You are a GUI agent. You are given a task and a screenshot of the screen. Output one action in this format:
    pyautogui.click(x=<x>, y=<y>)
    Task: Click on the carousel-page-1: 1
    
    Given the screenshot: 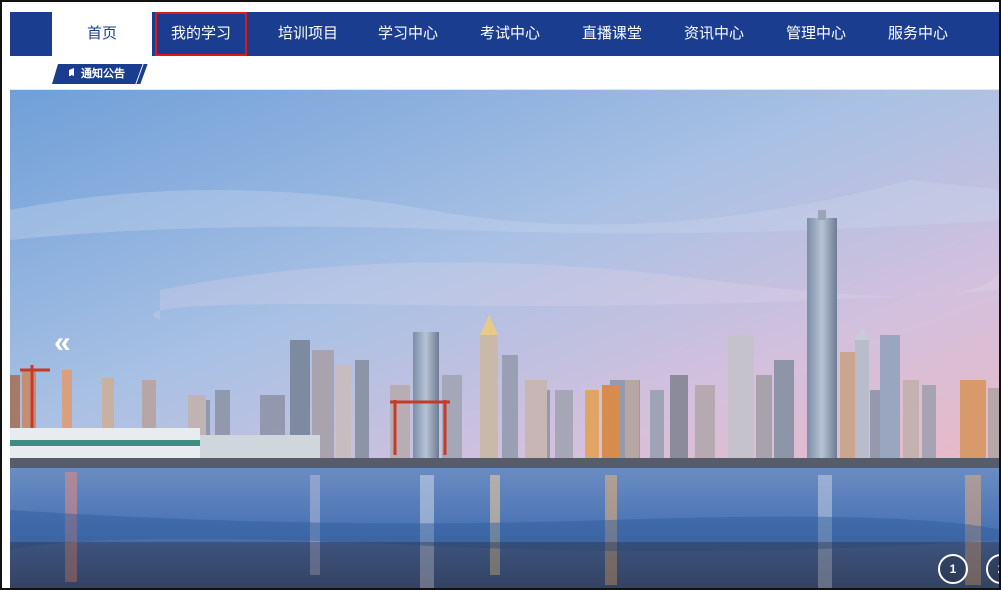 What is the action you would take?
    pyautogui.click(x=953, y=569)
    